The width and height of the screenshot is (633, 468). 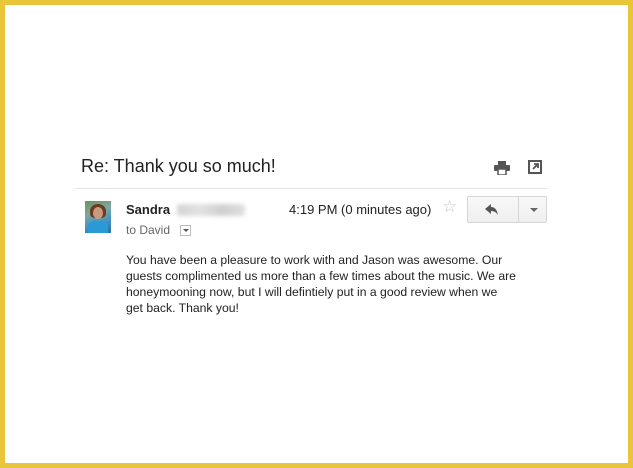 I want to click on star-icon: ☆, so click(x=449, y=206).